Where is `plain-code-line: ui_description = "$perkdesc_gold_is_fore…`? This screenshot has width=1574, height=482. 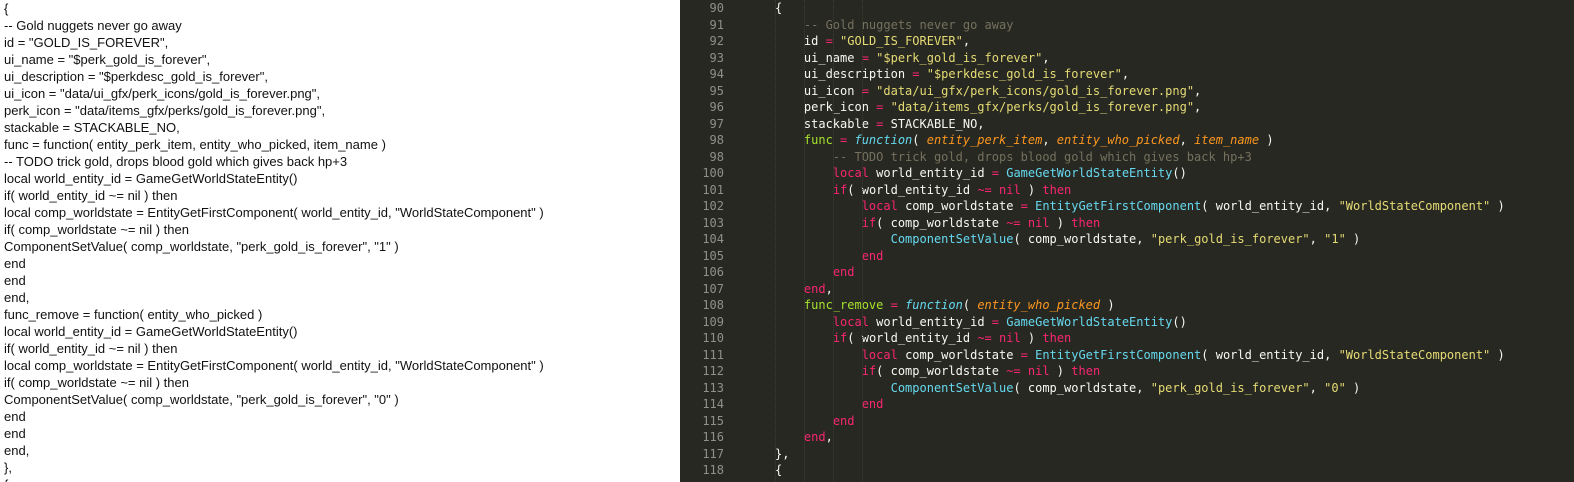 plain-code-line: ui_description = "$perkdesc_gold_is_fore… is located at coordinates (136, 76).